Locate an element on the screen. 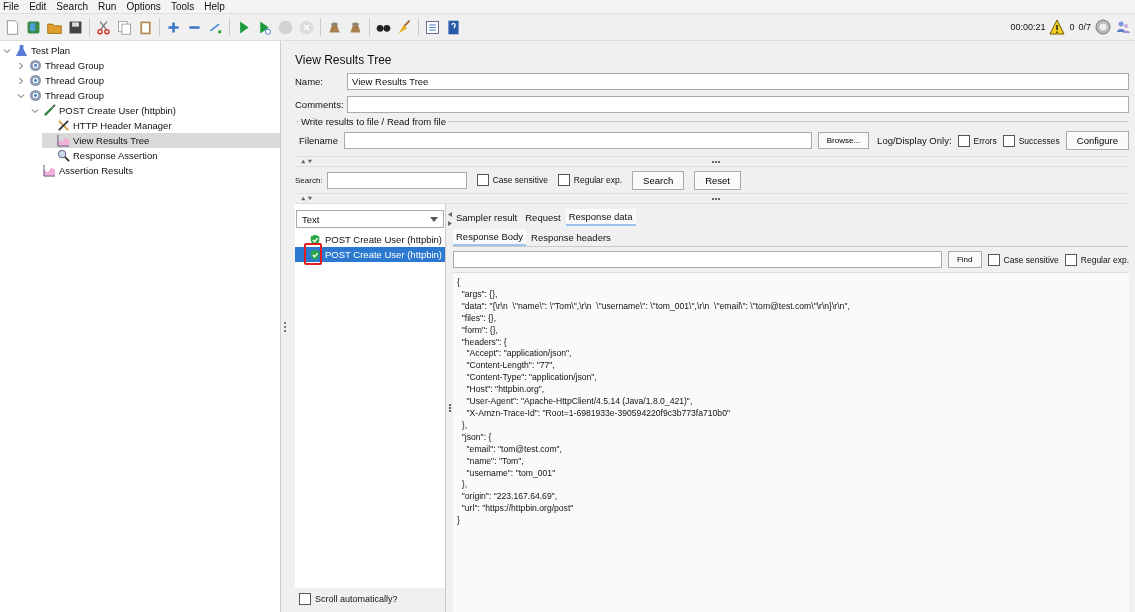 The width and height of the screenshot is (1135, 612). elapsed-time: 00:00:21 is located at coordinates (1028, 27).